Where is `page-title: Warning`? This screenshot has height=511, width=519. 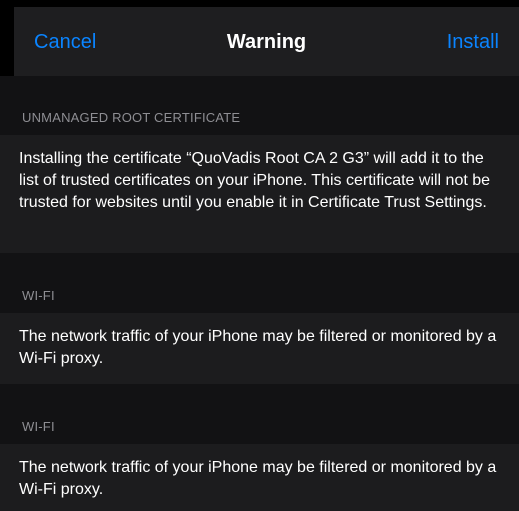 page-title: Warning is located at coordinates (266, 42).